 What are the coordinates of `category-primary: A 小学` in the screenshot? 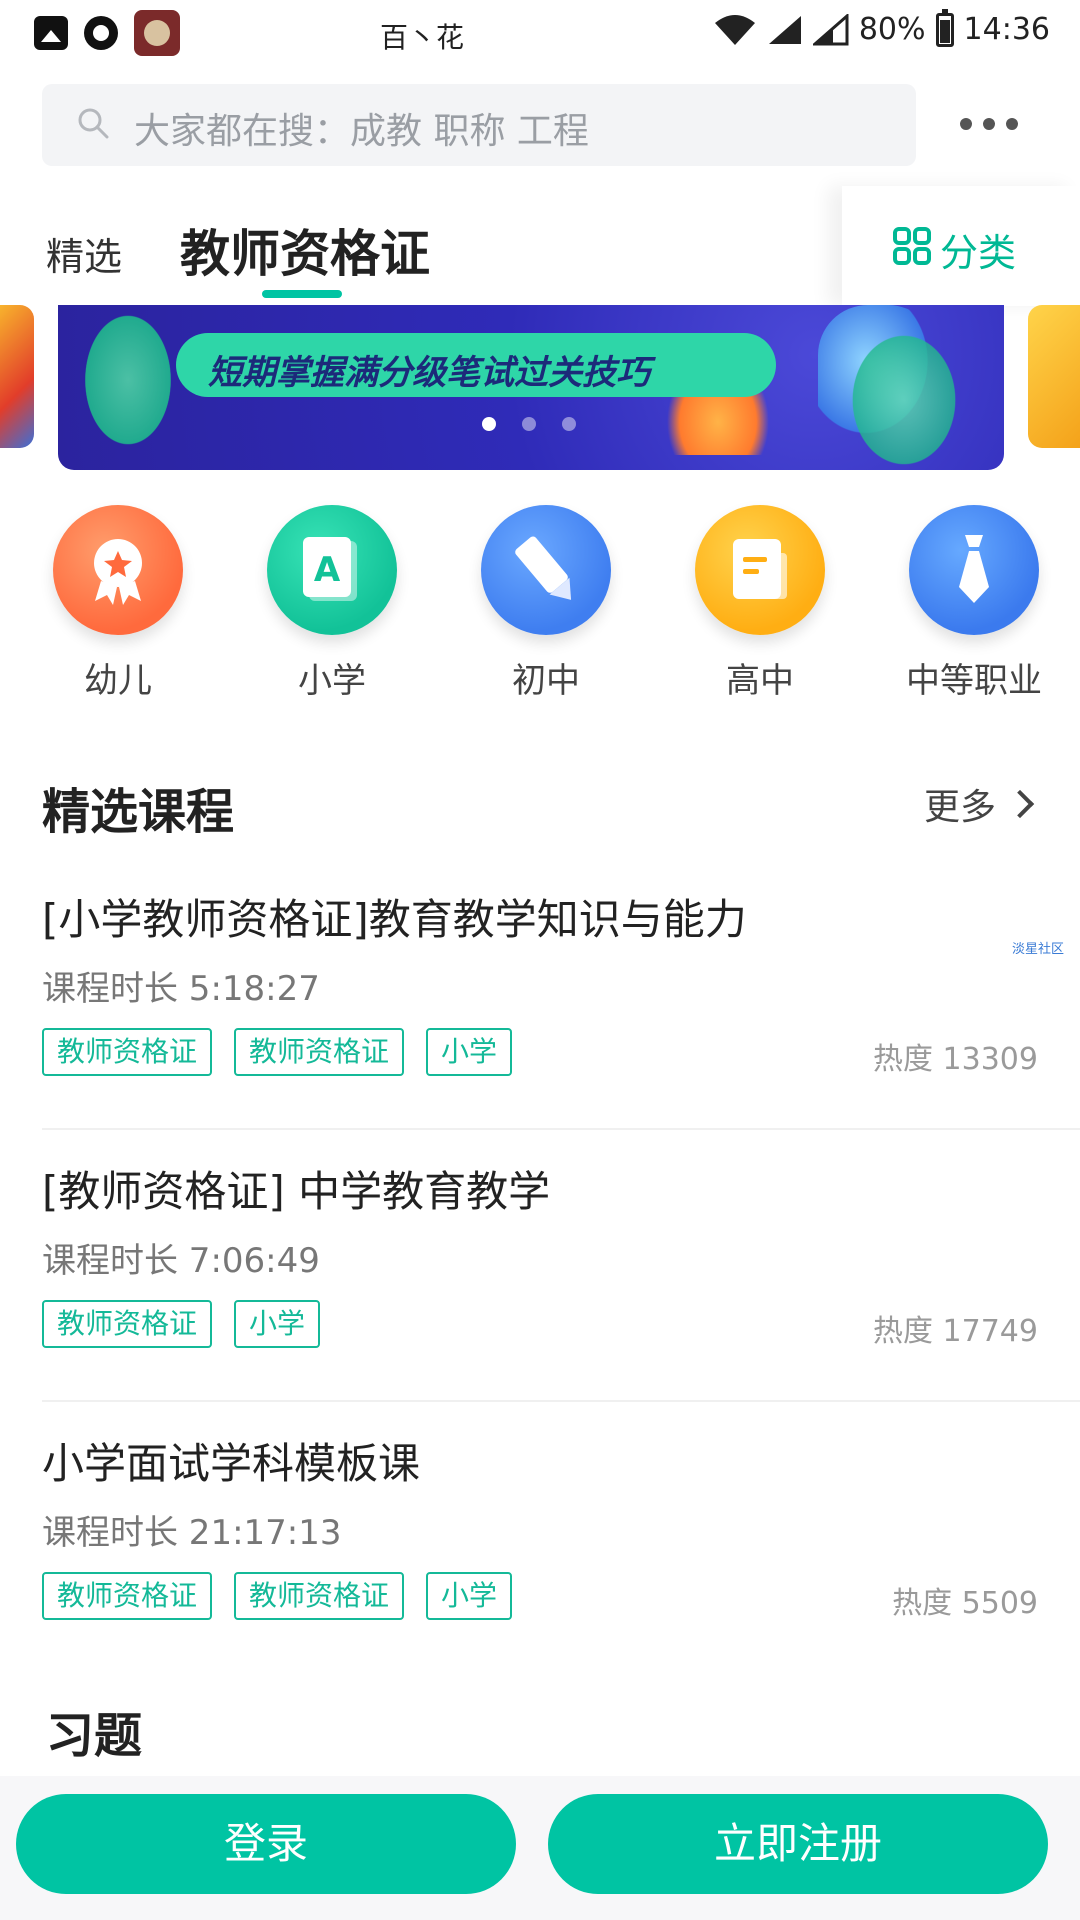 It's located at (332, 603).